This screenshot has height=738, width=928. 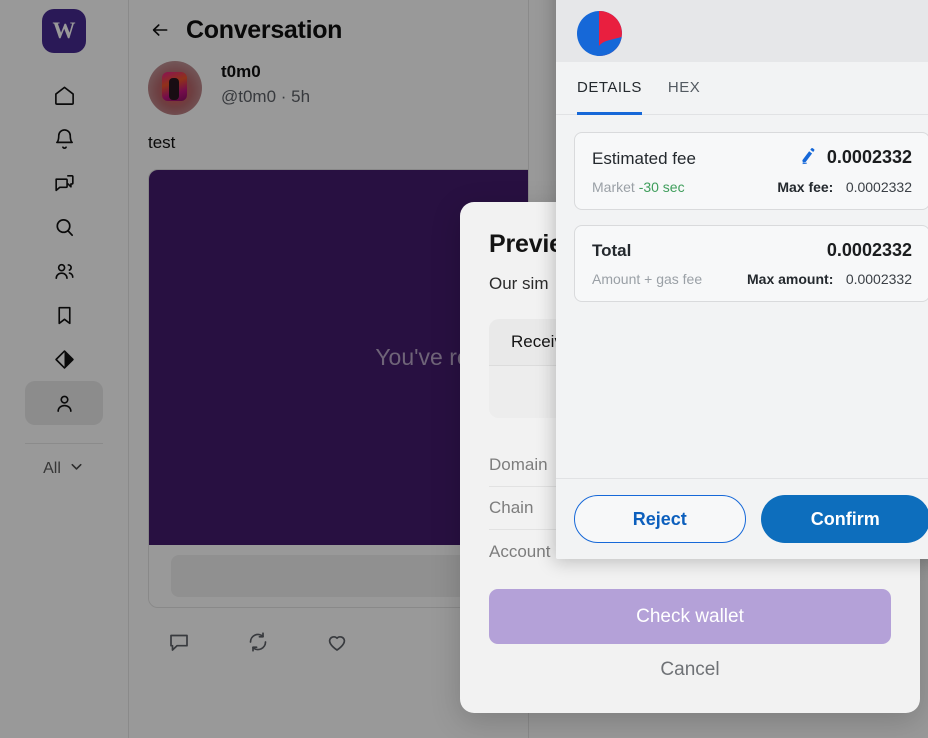 What do you see at coordinates (520, 551) in the screenshot?
I see `preview-row-account-label: Account` at bounding box center [520, 551].